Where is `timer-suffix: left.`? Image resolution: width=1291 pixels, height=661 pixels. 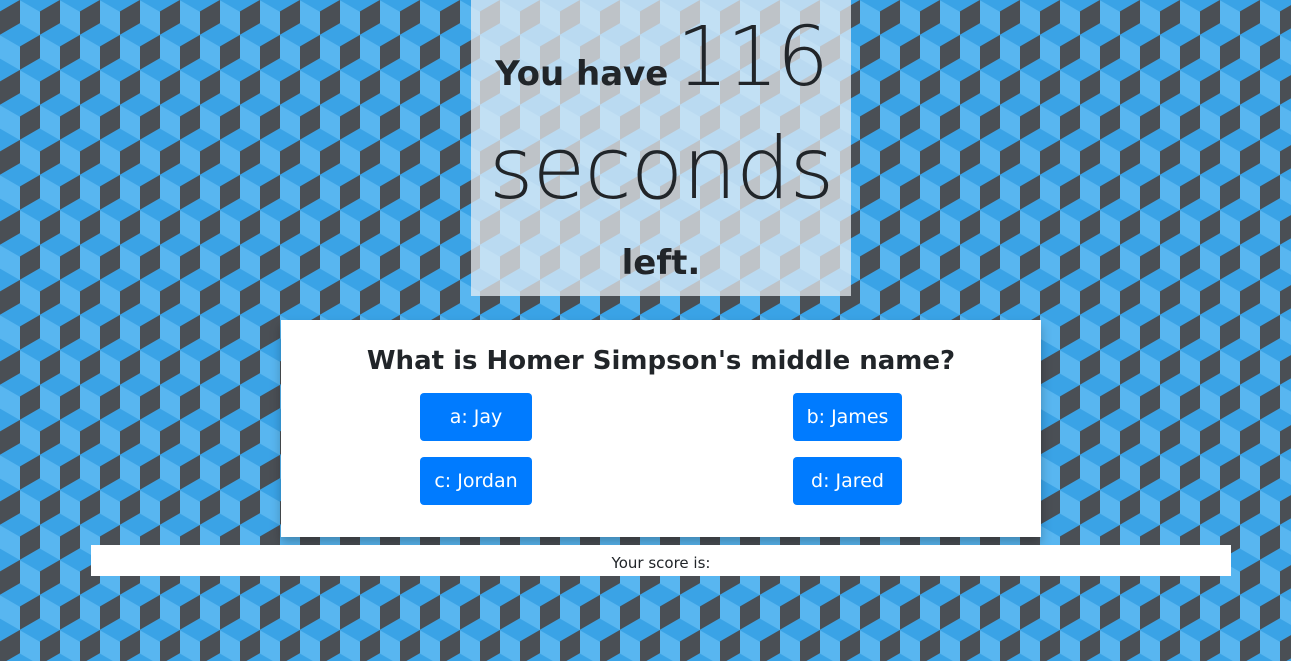
timer-suffix: left. is located at coordinates (661, 263).